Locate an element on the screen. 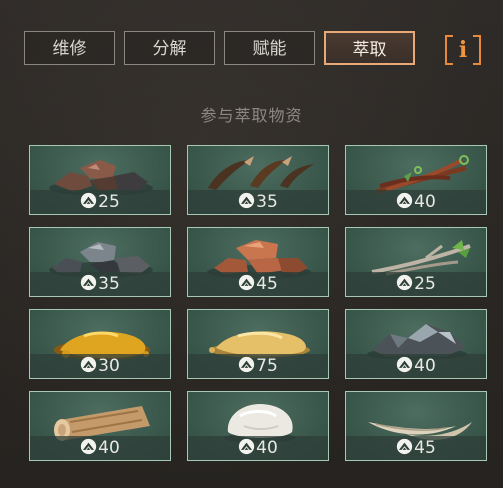 This screenshot has width=503, height=488. material-slot-claws: 35 is located at coordinates (258, 180).